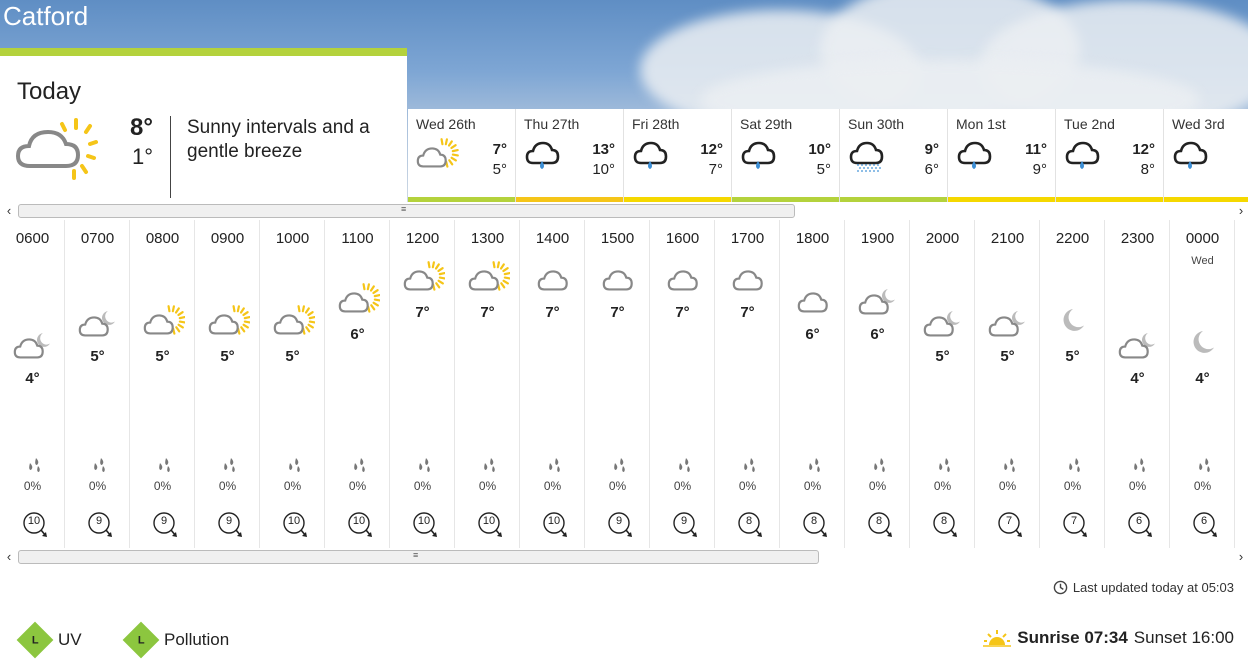 The image size is (1248, 666). I want to click on hour-column: 1900 6° 0% 8, so click(877, 385).